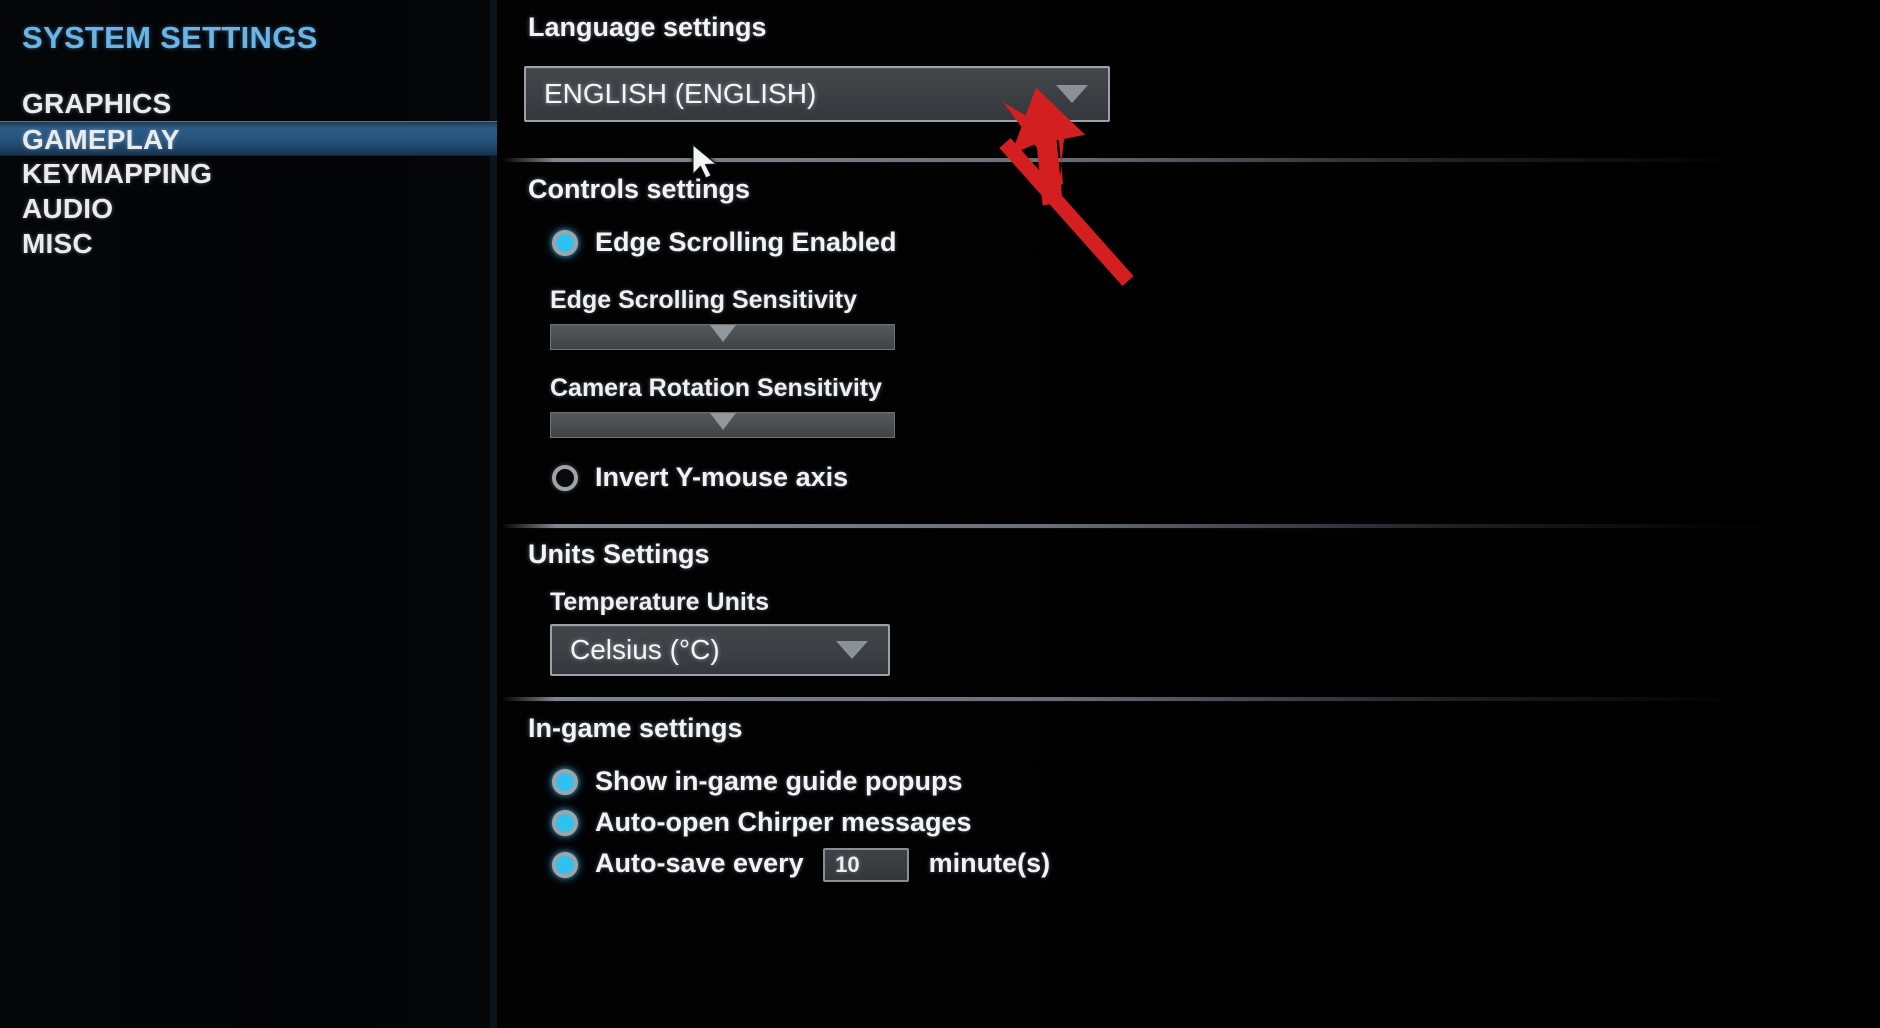 The width and height of the screenshot is (1880, 1028). Describe the element at coordinates (660, 602) in the screenshot. I see `label-temperature-units: Temperature Units` at that location.